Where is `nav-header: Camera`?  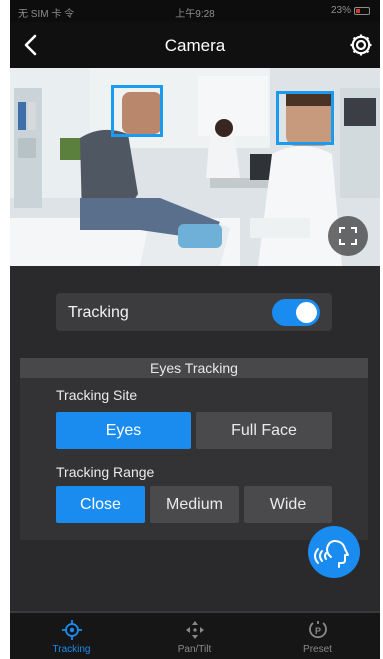
nav-header: Camera is located at coordinates (195, 45).